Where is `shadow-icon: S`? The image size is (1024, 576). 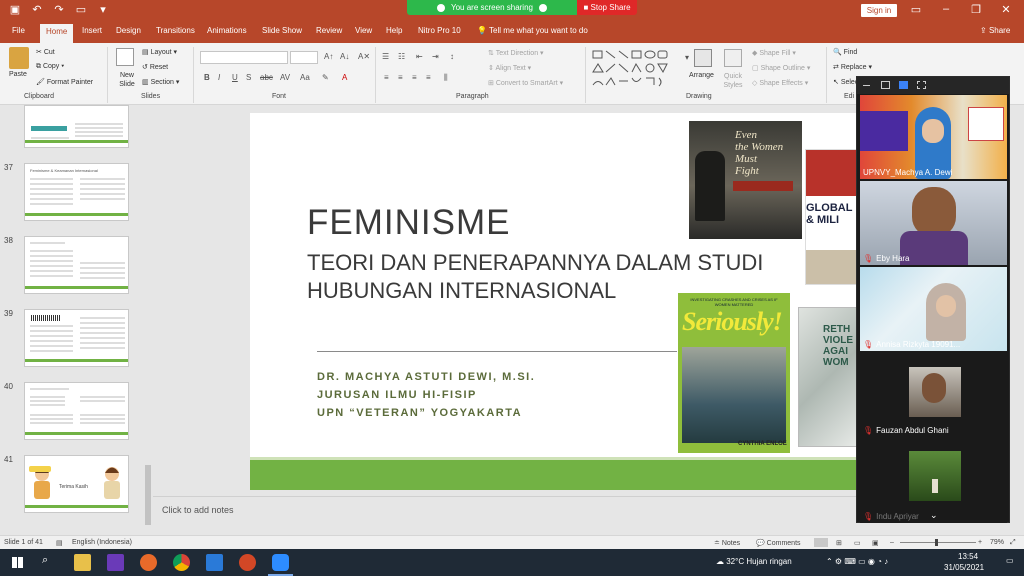
shadow-icon: S is located at coordinates (248, 77).